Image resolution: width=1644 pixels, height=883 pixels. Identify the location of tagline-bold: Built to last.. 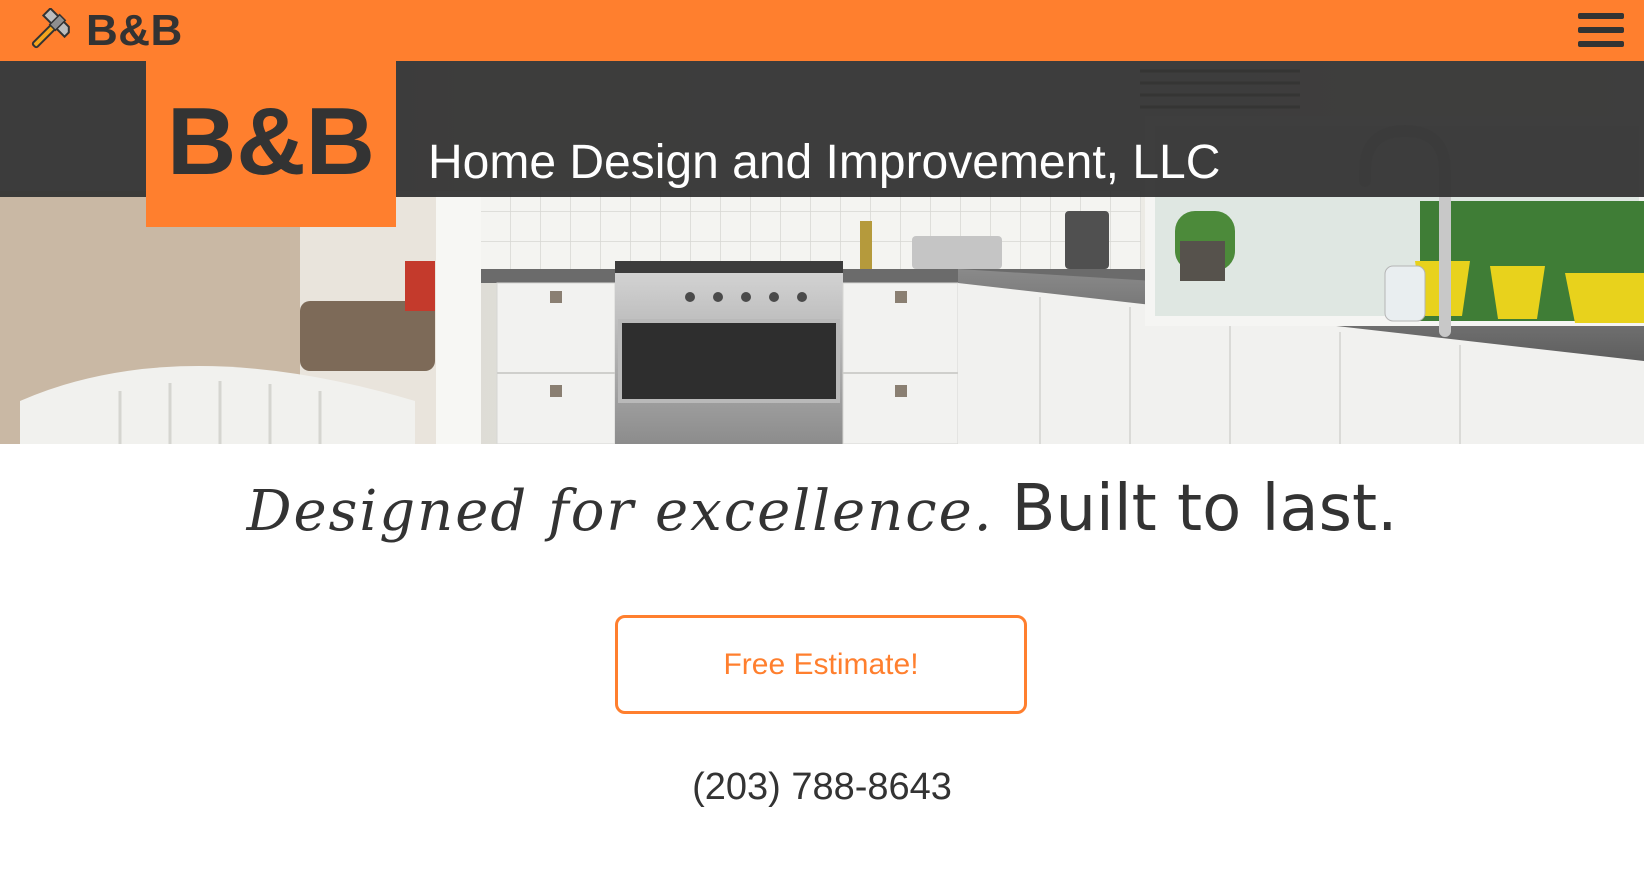
(1204, 509).